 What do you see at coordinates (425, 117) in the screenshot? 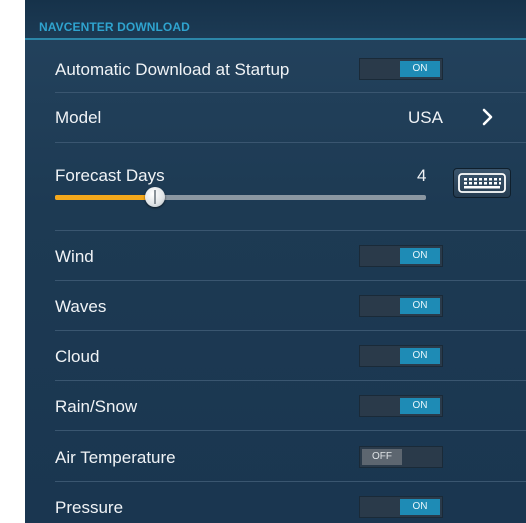
I see `model-value: USA` at bounding box center [425, 117].